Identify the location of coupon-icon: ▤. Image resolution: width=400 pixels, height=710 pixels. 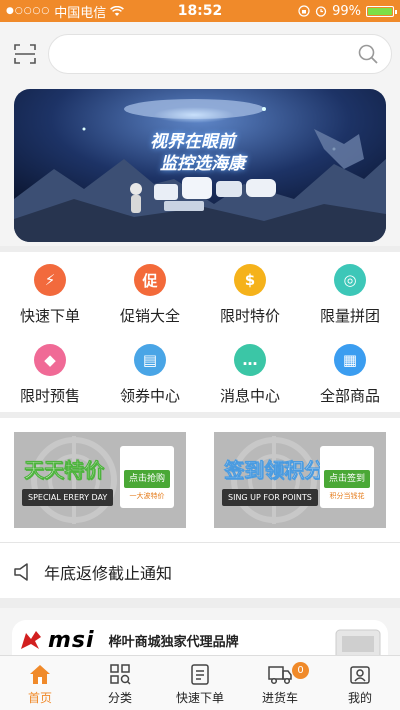
(150, 360).